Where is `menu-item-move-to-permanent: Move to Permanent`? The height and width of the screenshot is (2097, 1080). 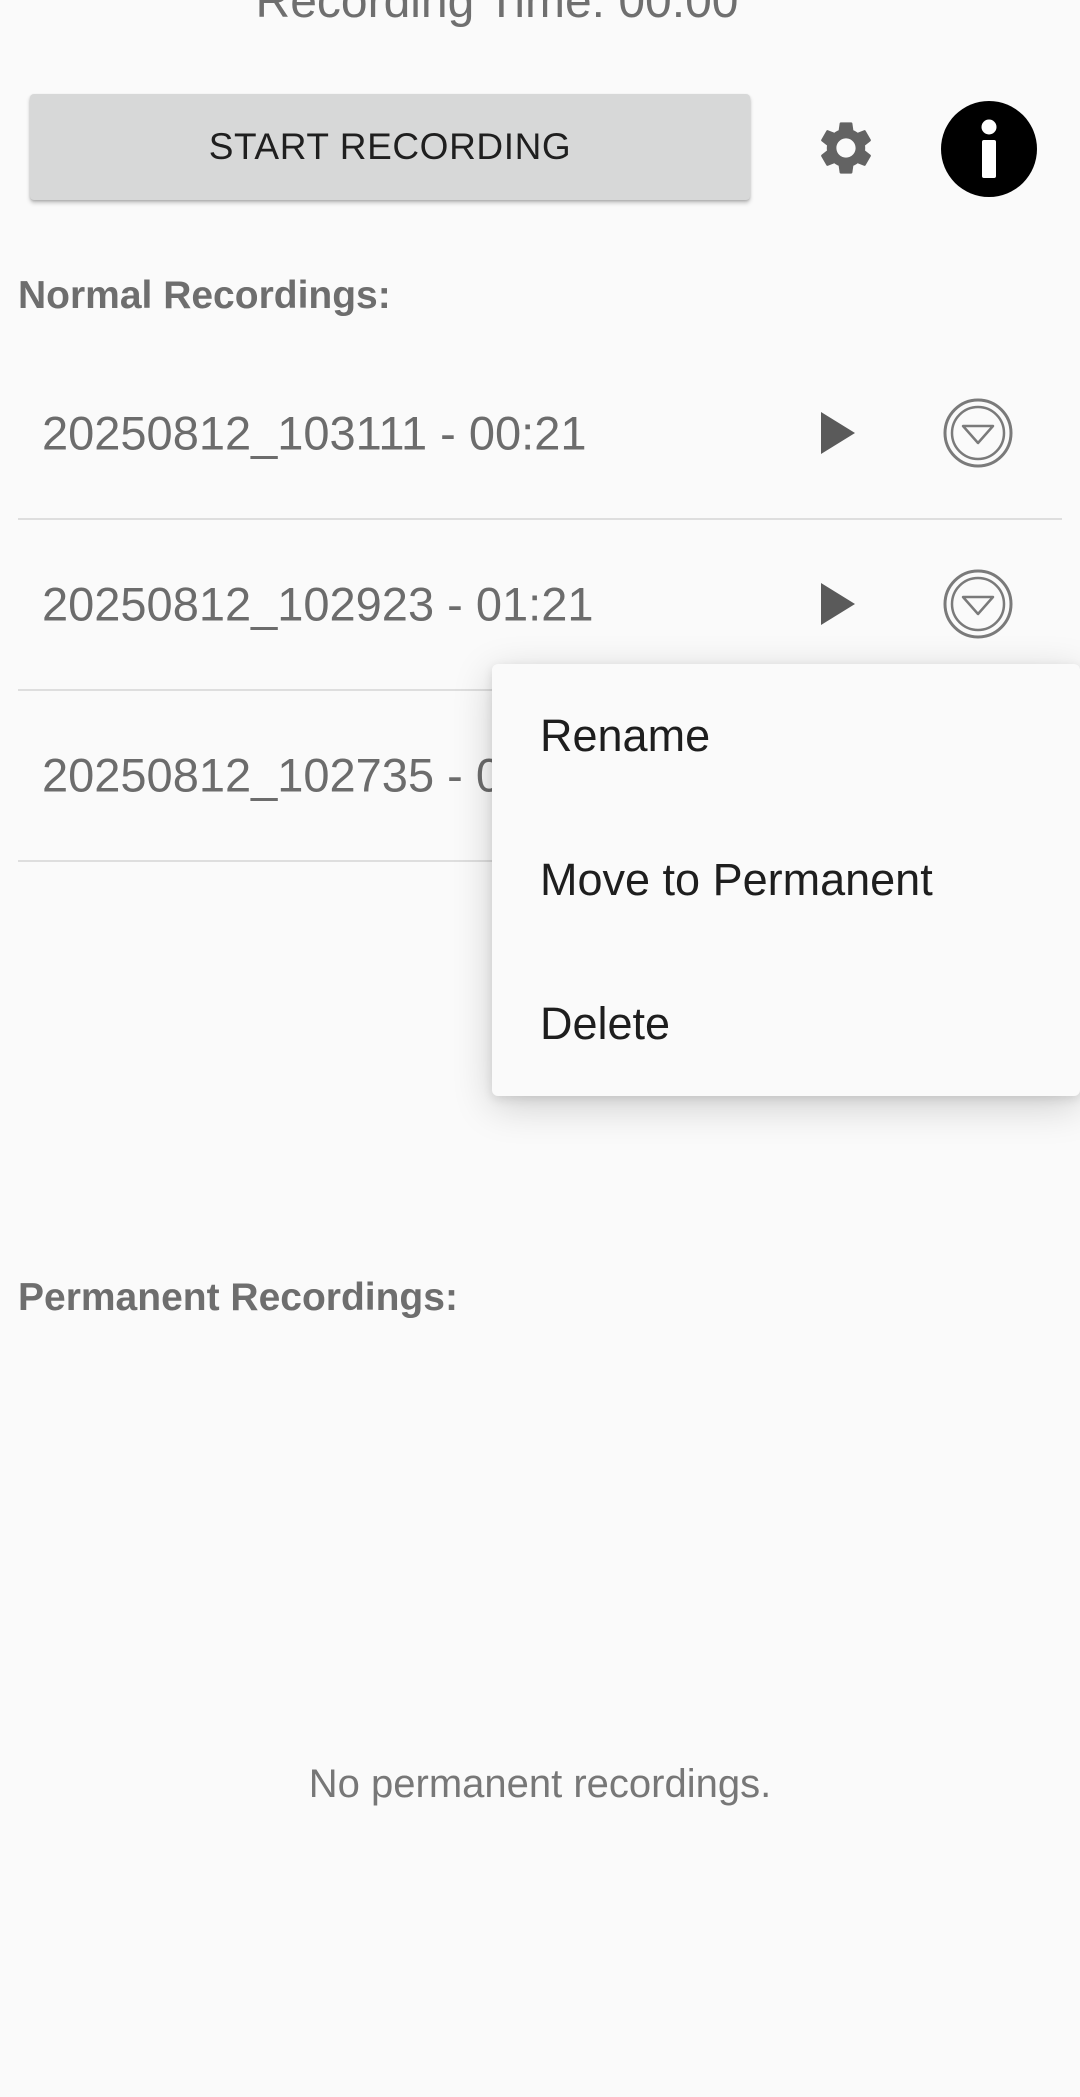 menu-item-move-to-permanent: Move to Permanent is located at coordinates (786, 880).